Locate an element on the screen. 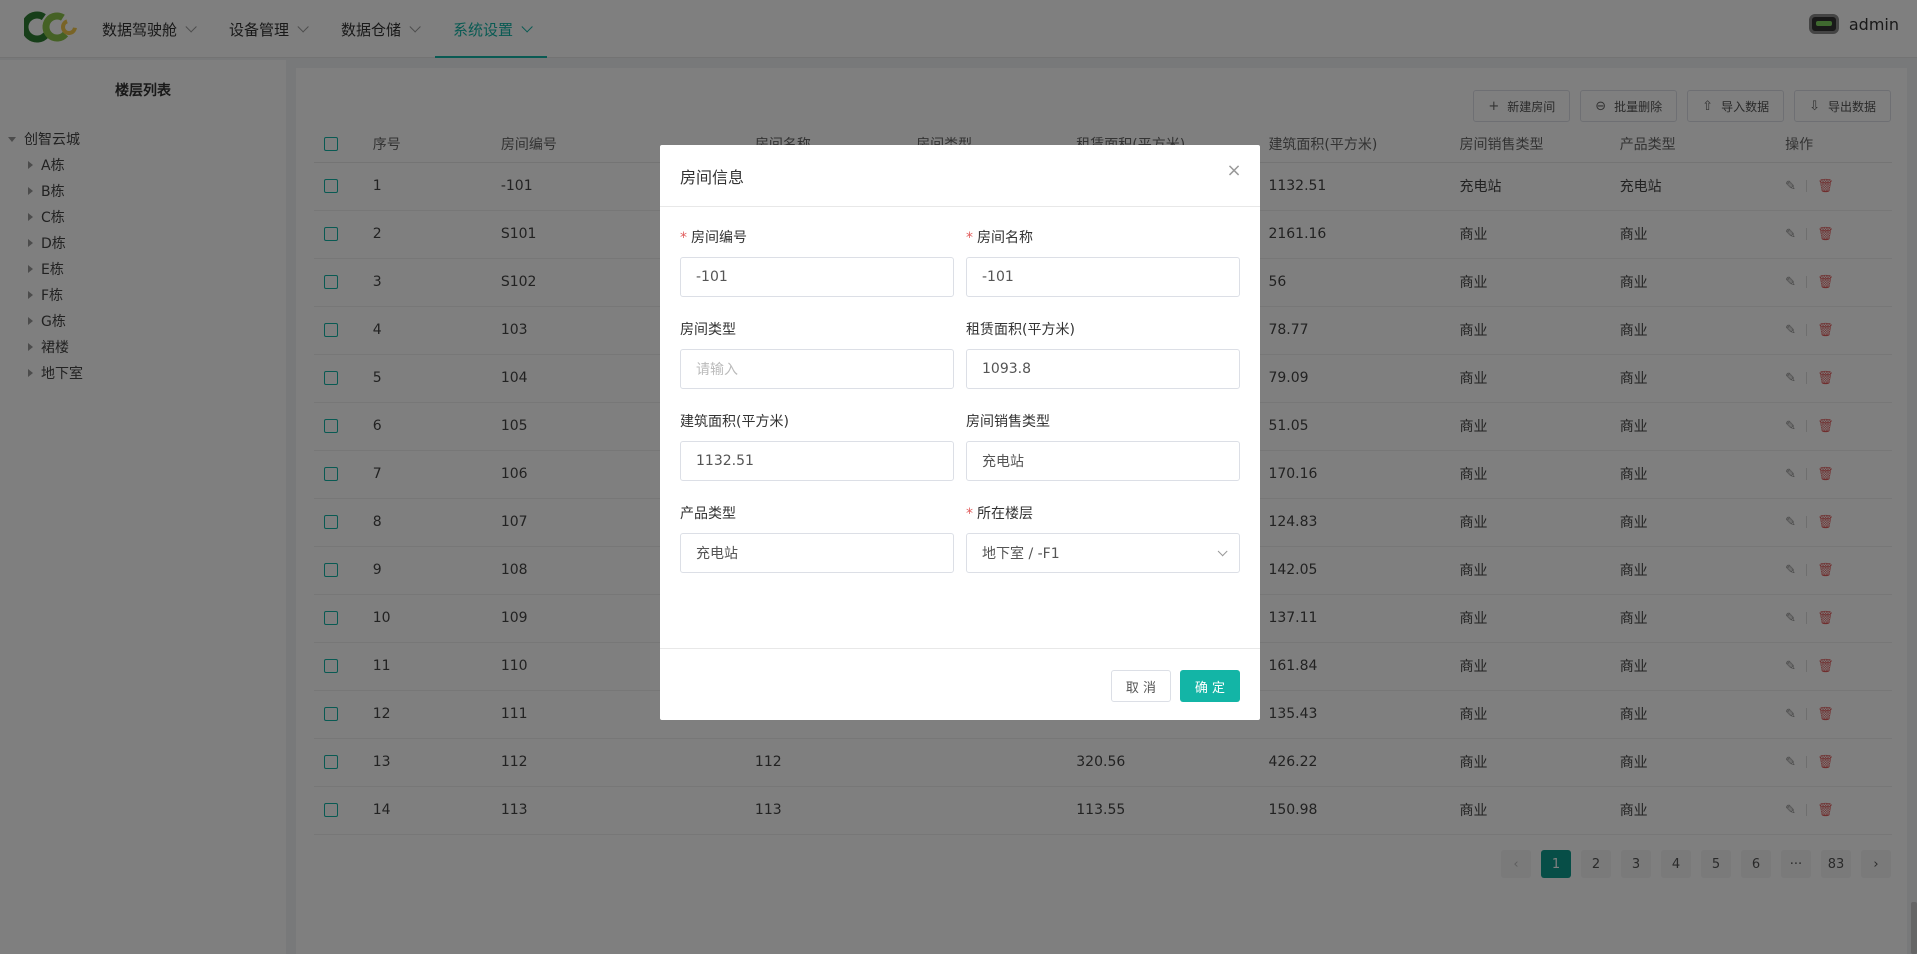 This screenshot has height=954, width=1917. lease-area-input: 1093.8 is located at coordinates (1103, 369).